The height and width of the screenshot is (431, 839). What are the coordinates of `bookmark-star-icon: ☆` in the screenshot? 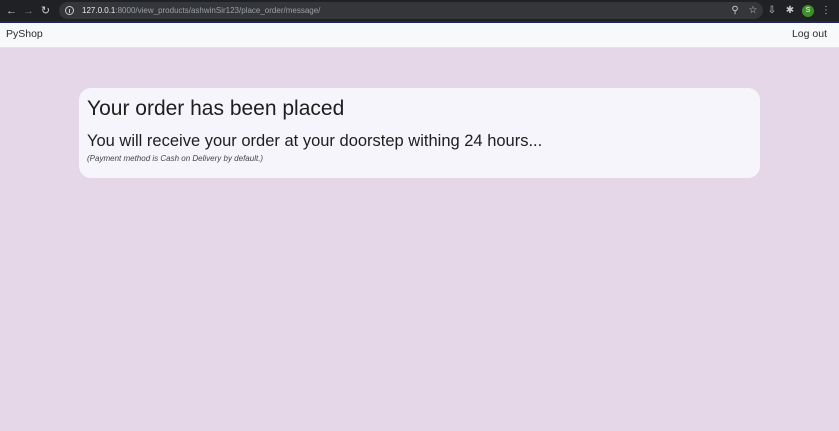 It's located at (753, 10).